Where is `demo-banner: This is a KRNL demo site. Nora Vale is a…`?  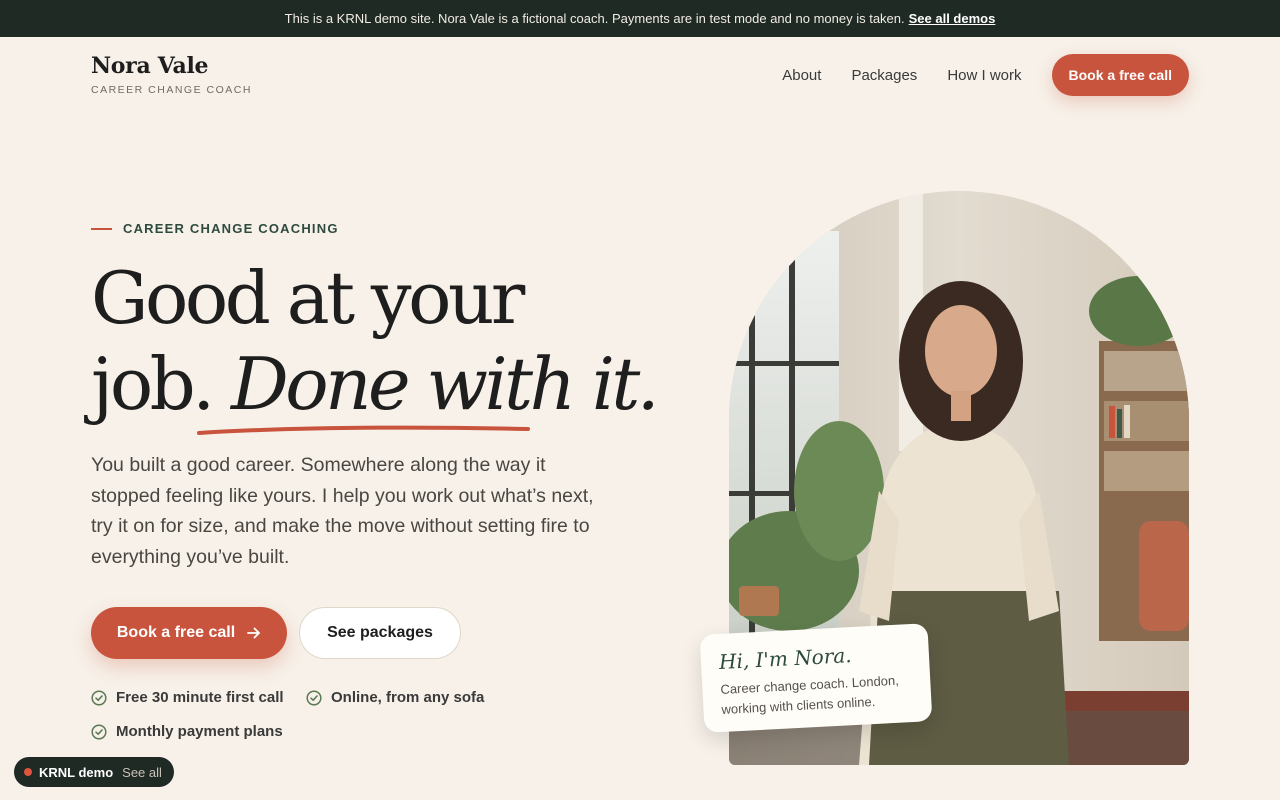 demo-banner: This is a KRNL demo site. Nora Vale is a… is located at coordinates (640, 18).